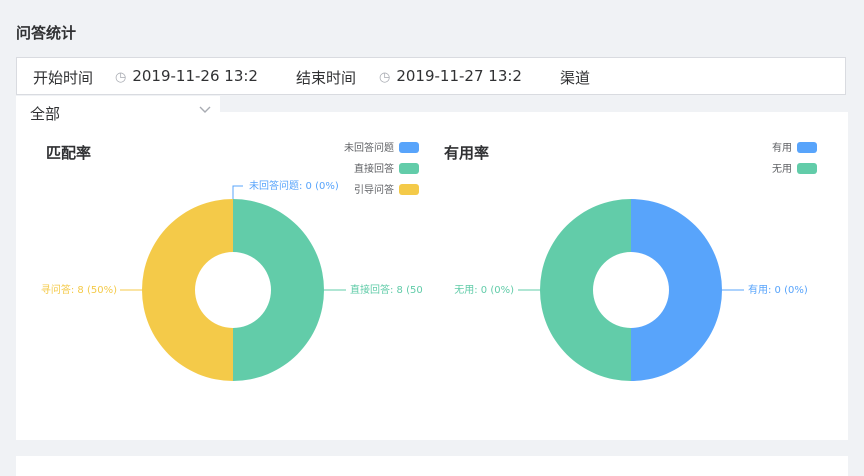  What do you see at coordinates (677, 290) in the screenshot?
I see `slice-useful` at bounding box center [677, 290].